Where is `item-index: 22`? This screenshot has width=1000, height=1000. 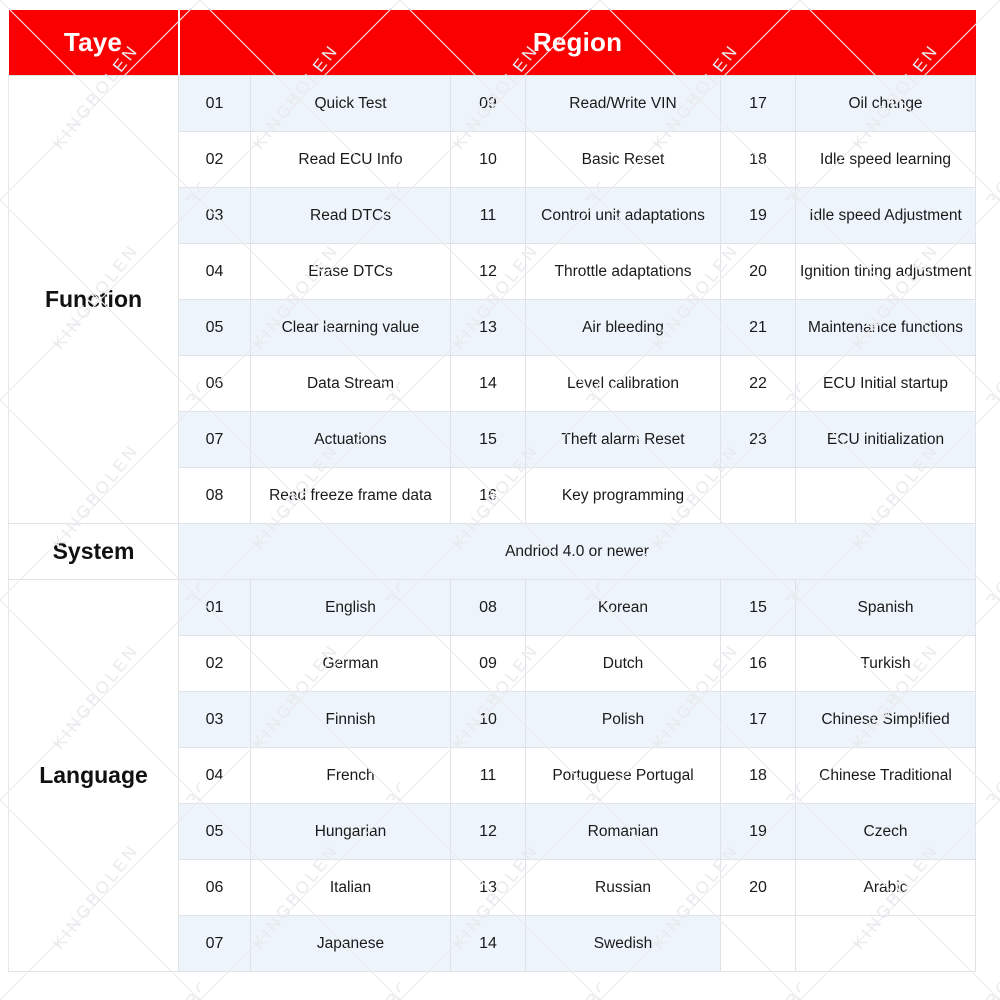 item-index: 22 is located at coordinates (758, 383).